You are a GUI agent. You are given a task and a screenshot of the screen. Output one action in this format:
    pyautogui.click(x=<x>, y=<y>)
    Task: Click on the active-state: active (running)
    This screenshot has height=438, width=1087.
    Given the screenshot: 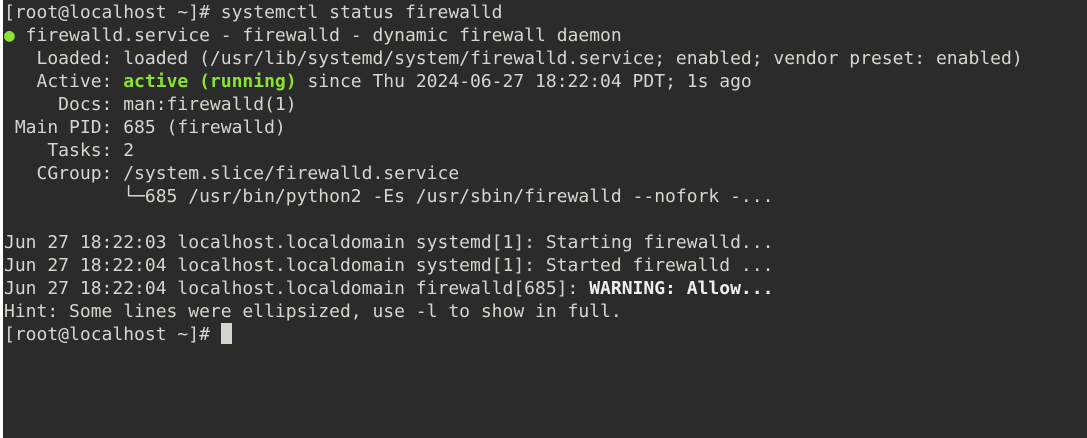 What is the action you would take?
    pyautogui.click(x=210, y=81)
    